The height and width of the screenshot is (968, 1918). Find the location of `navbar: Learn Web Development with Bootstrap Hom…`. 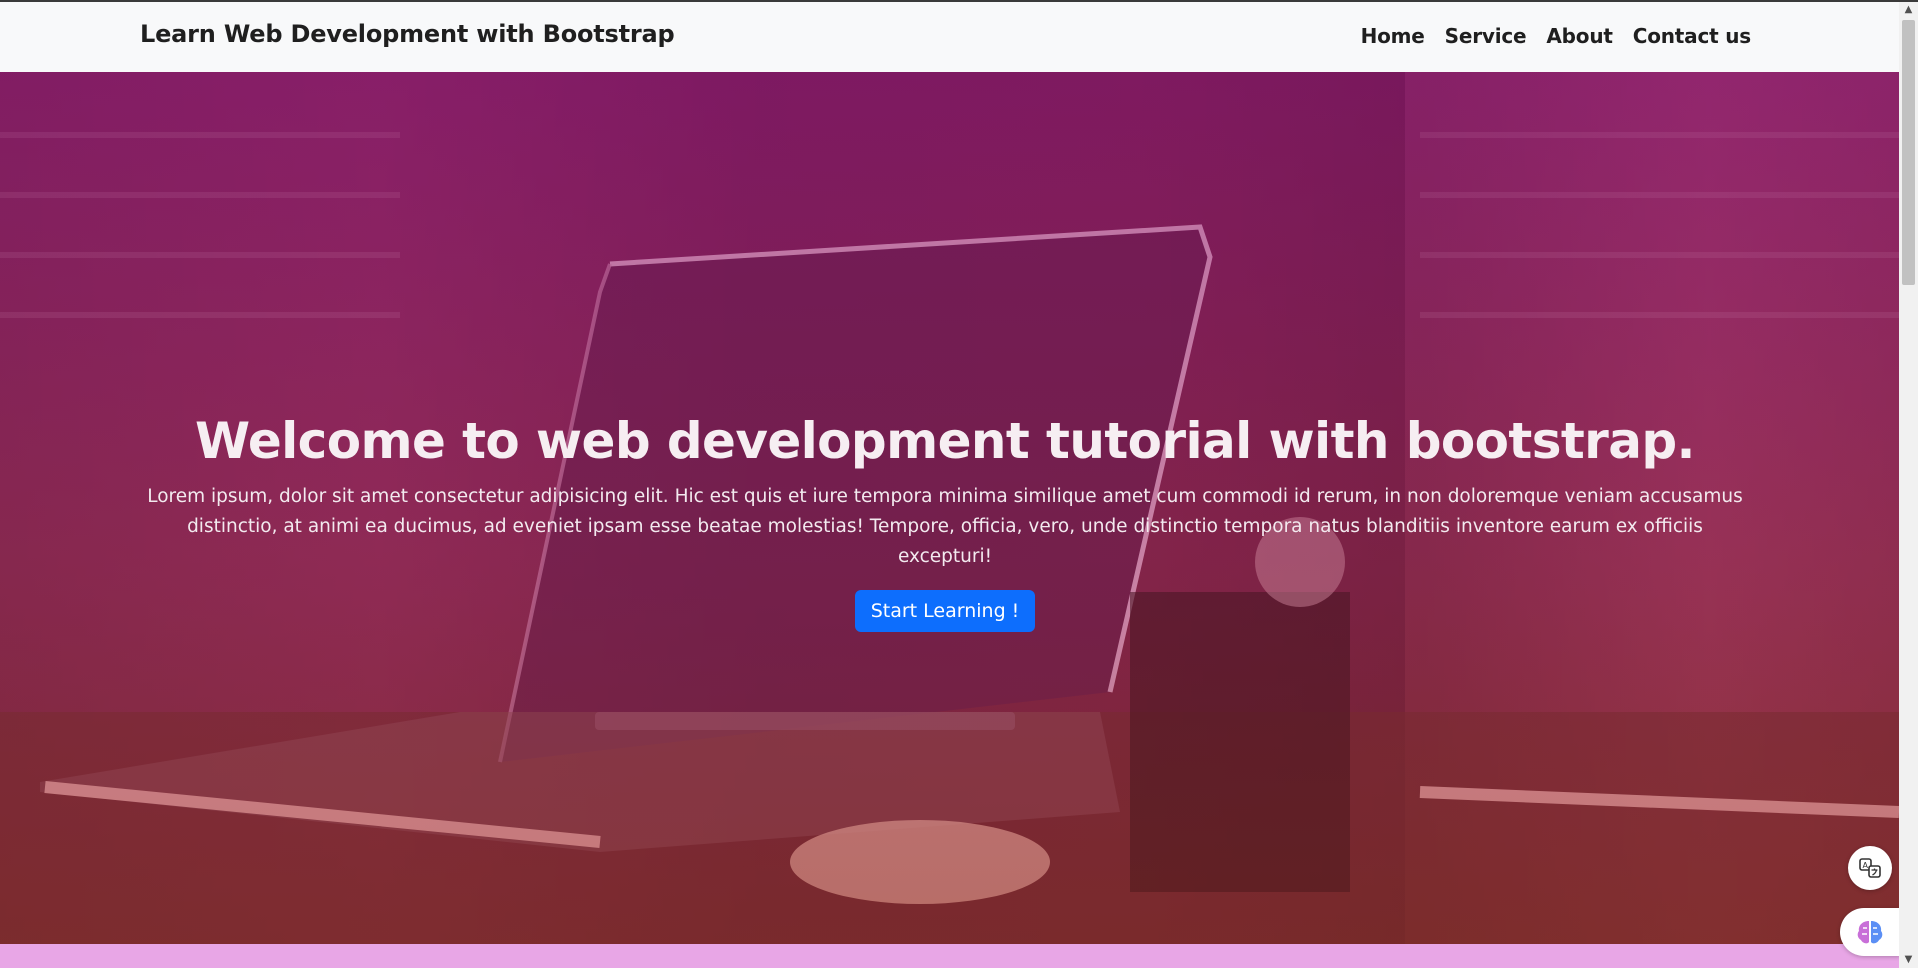

navbar: Learn Web Development with Bootstrap Hom… is located at coordinates (949, 37).